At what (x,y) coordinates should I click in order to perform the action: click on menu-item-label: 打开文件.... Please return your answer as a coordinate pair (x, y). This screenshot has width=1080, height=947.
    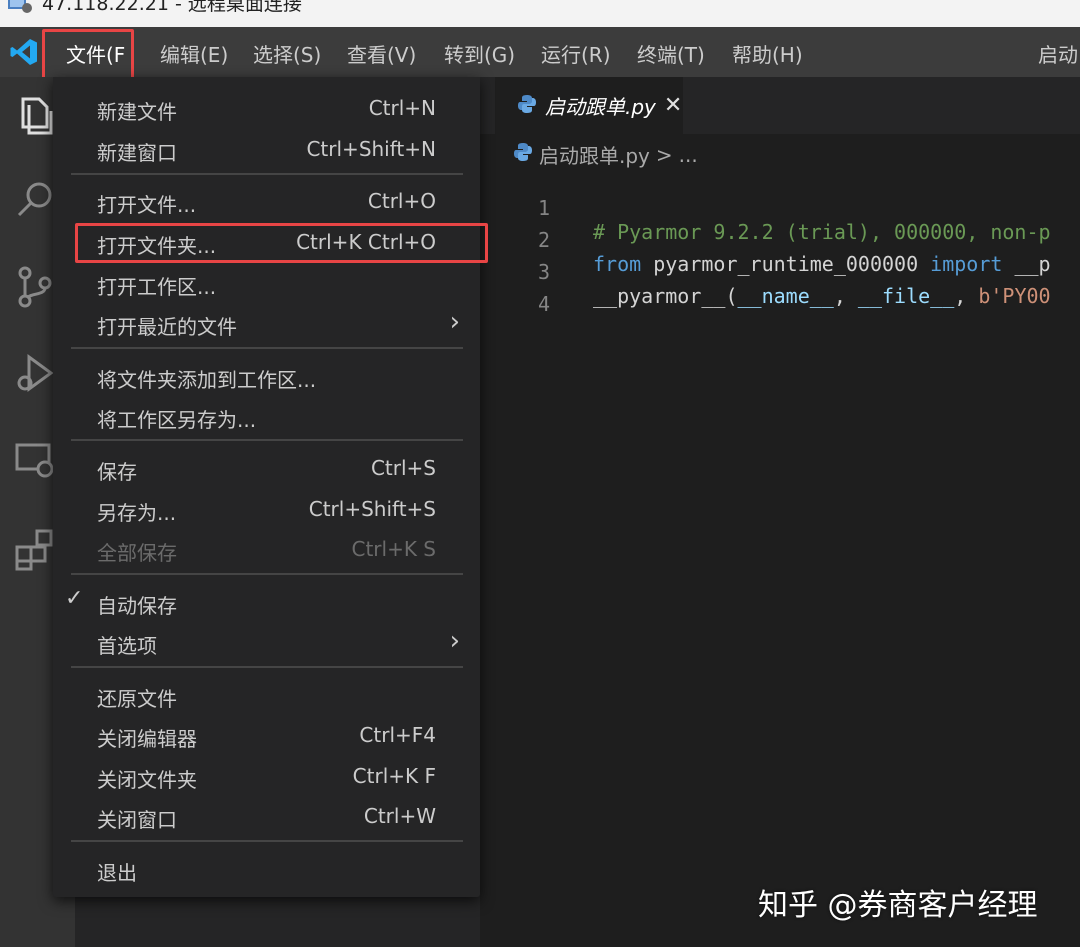
    Looking at the image, I should click on (147, 205).